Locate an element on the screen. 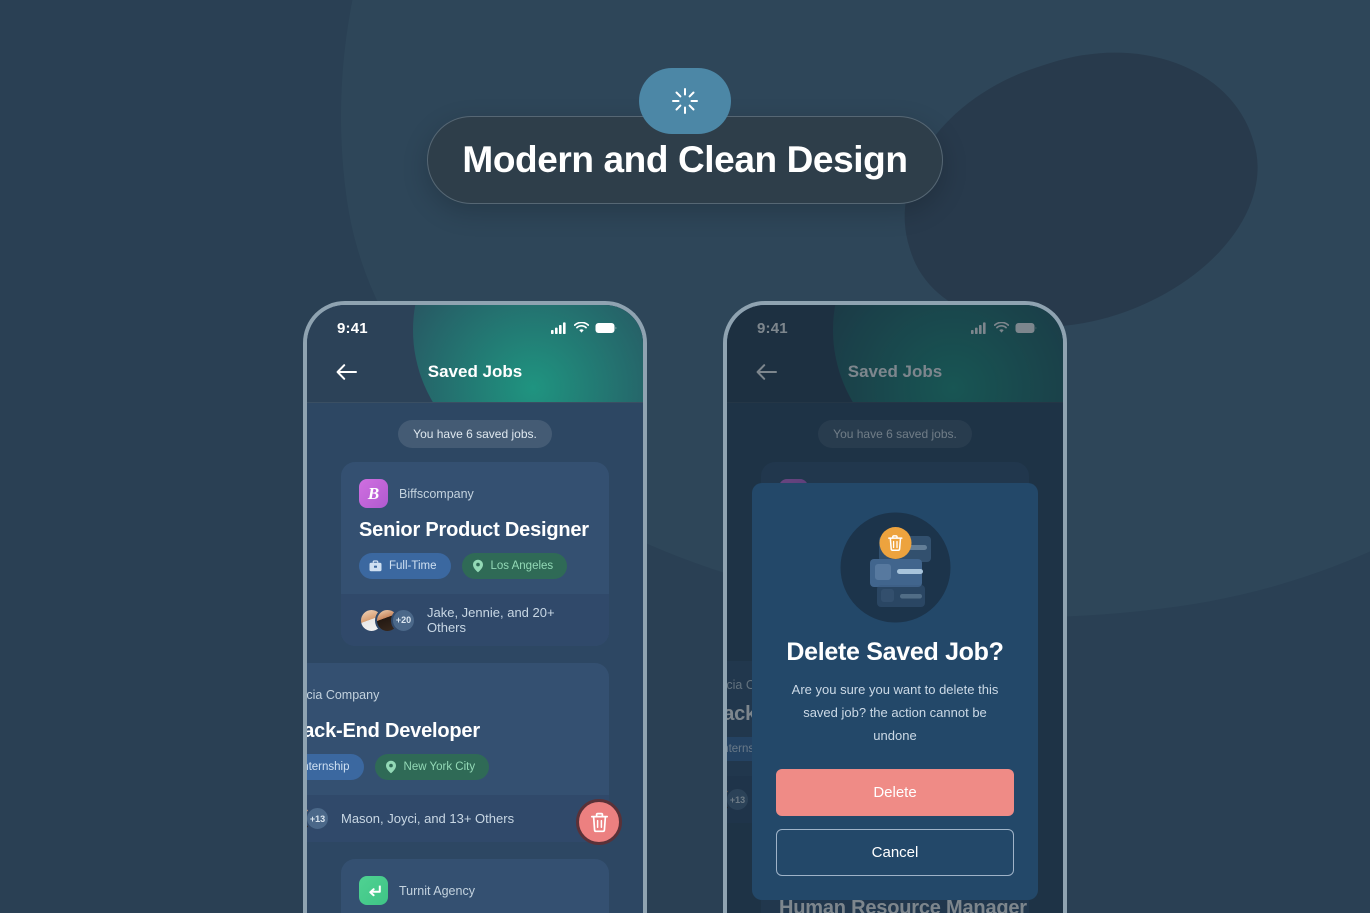 The height and width of the screenshot is (913, 1370). company-logo-letter: B is located at coordinates (373, 493).